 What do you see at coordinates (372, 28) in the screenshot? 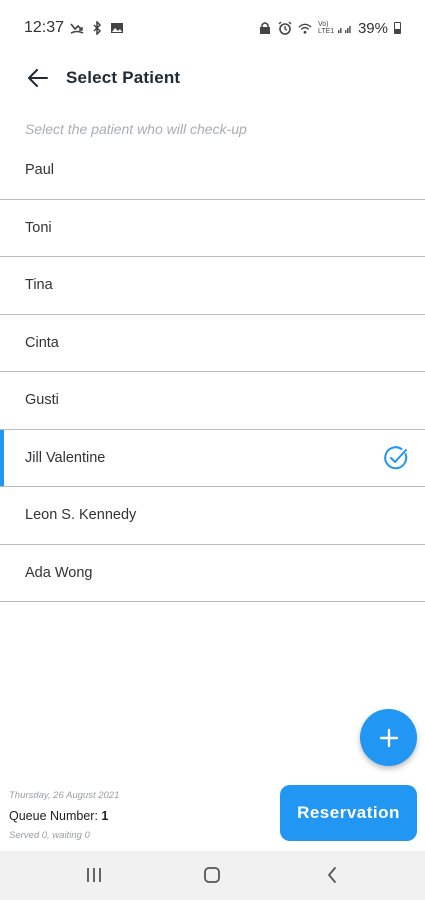
I see `battery-percent: 39%` at bounding box center [372, 28].